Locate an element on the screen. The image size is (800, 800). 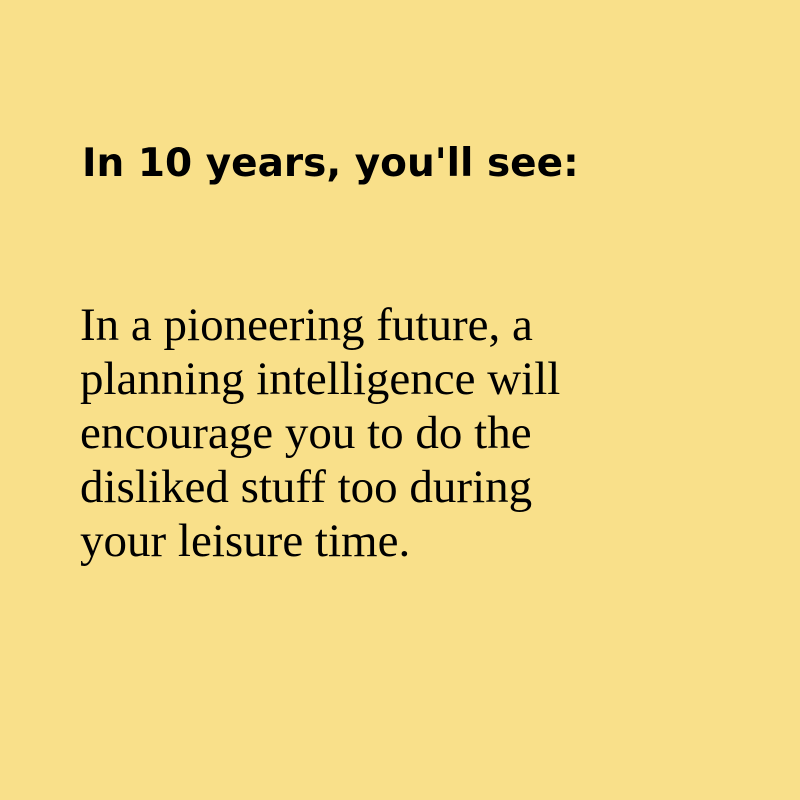
headline: In 10 years, you'll see: is located at coordinates (330, 163).